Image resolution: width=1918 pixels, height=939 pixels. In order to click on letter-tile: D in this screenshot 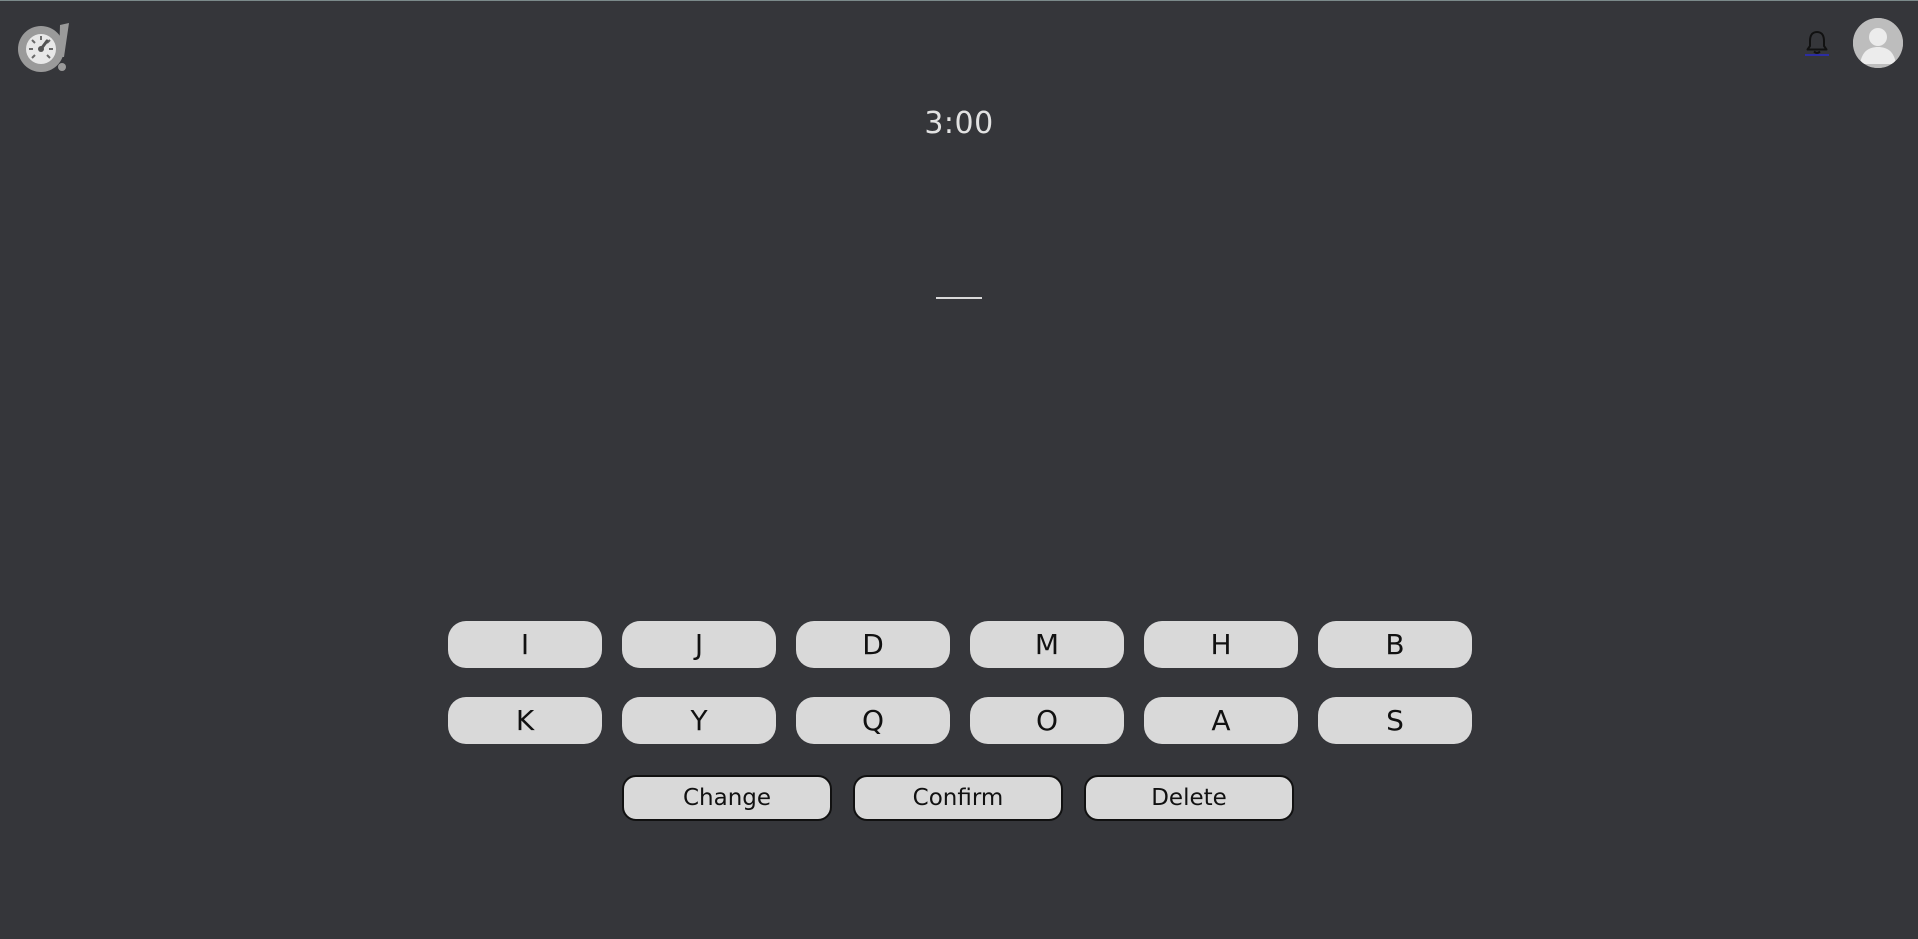, I will do `click(873, 644)`.